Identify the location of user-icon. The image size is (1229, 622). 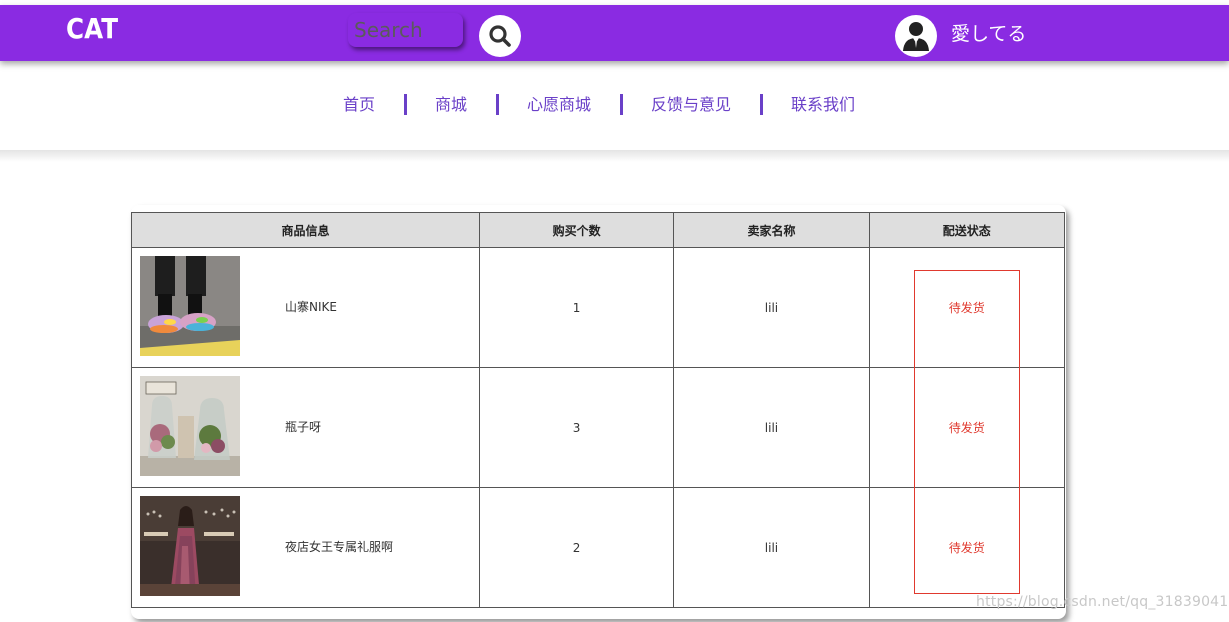
(916, 36).